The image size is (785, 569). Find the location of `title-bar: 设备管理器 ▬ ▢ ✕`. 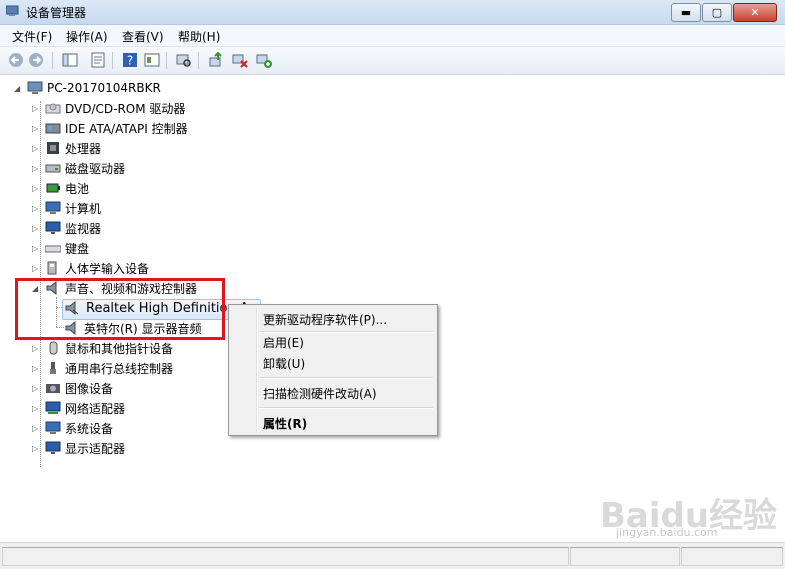

title-bar: 设备管理器 ▬ ▢ ✕ is located at coordinates (392, 12).